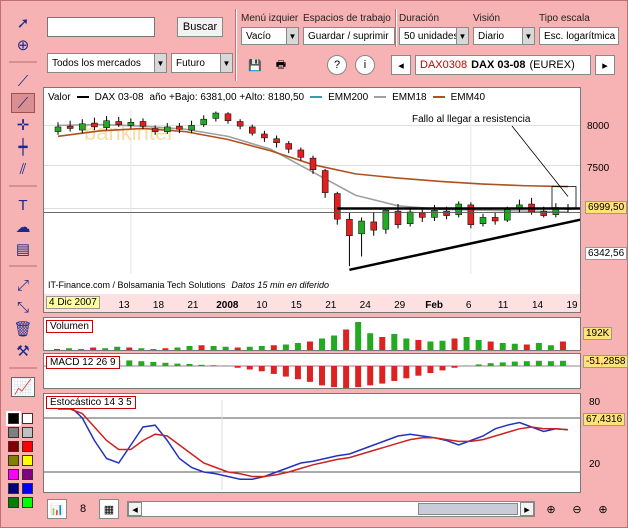 The width and height of the screenshot is (628, 528). What do you see at coordinates (598, 126) in the screenshot?
I see `y-tick-8000: 8000` at bounding box center [598, 126].